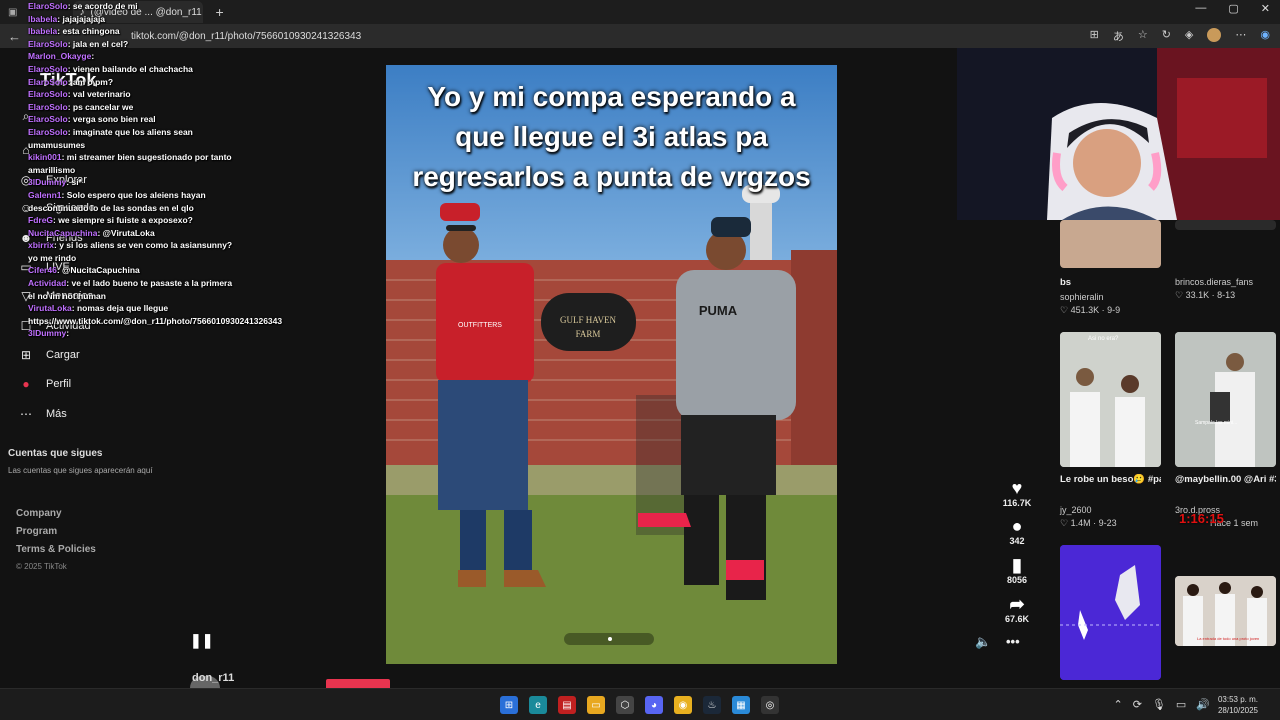  Describe the element at coordinates (1214, 282) in the screenshot. I see `related-user-2: brincos.dieras_fans` at that location.